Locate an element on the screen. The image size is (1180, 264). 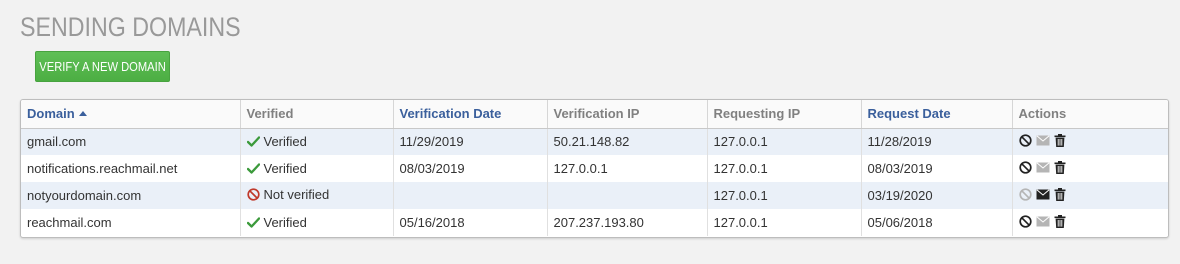
sort-ascending-icon is located at coordinates (82, 114).